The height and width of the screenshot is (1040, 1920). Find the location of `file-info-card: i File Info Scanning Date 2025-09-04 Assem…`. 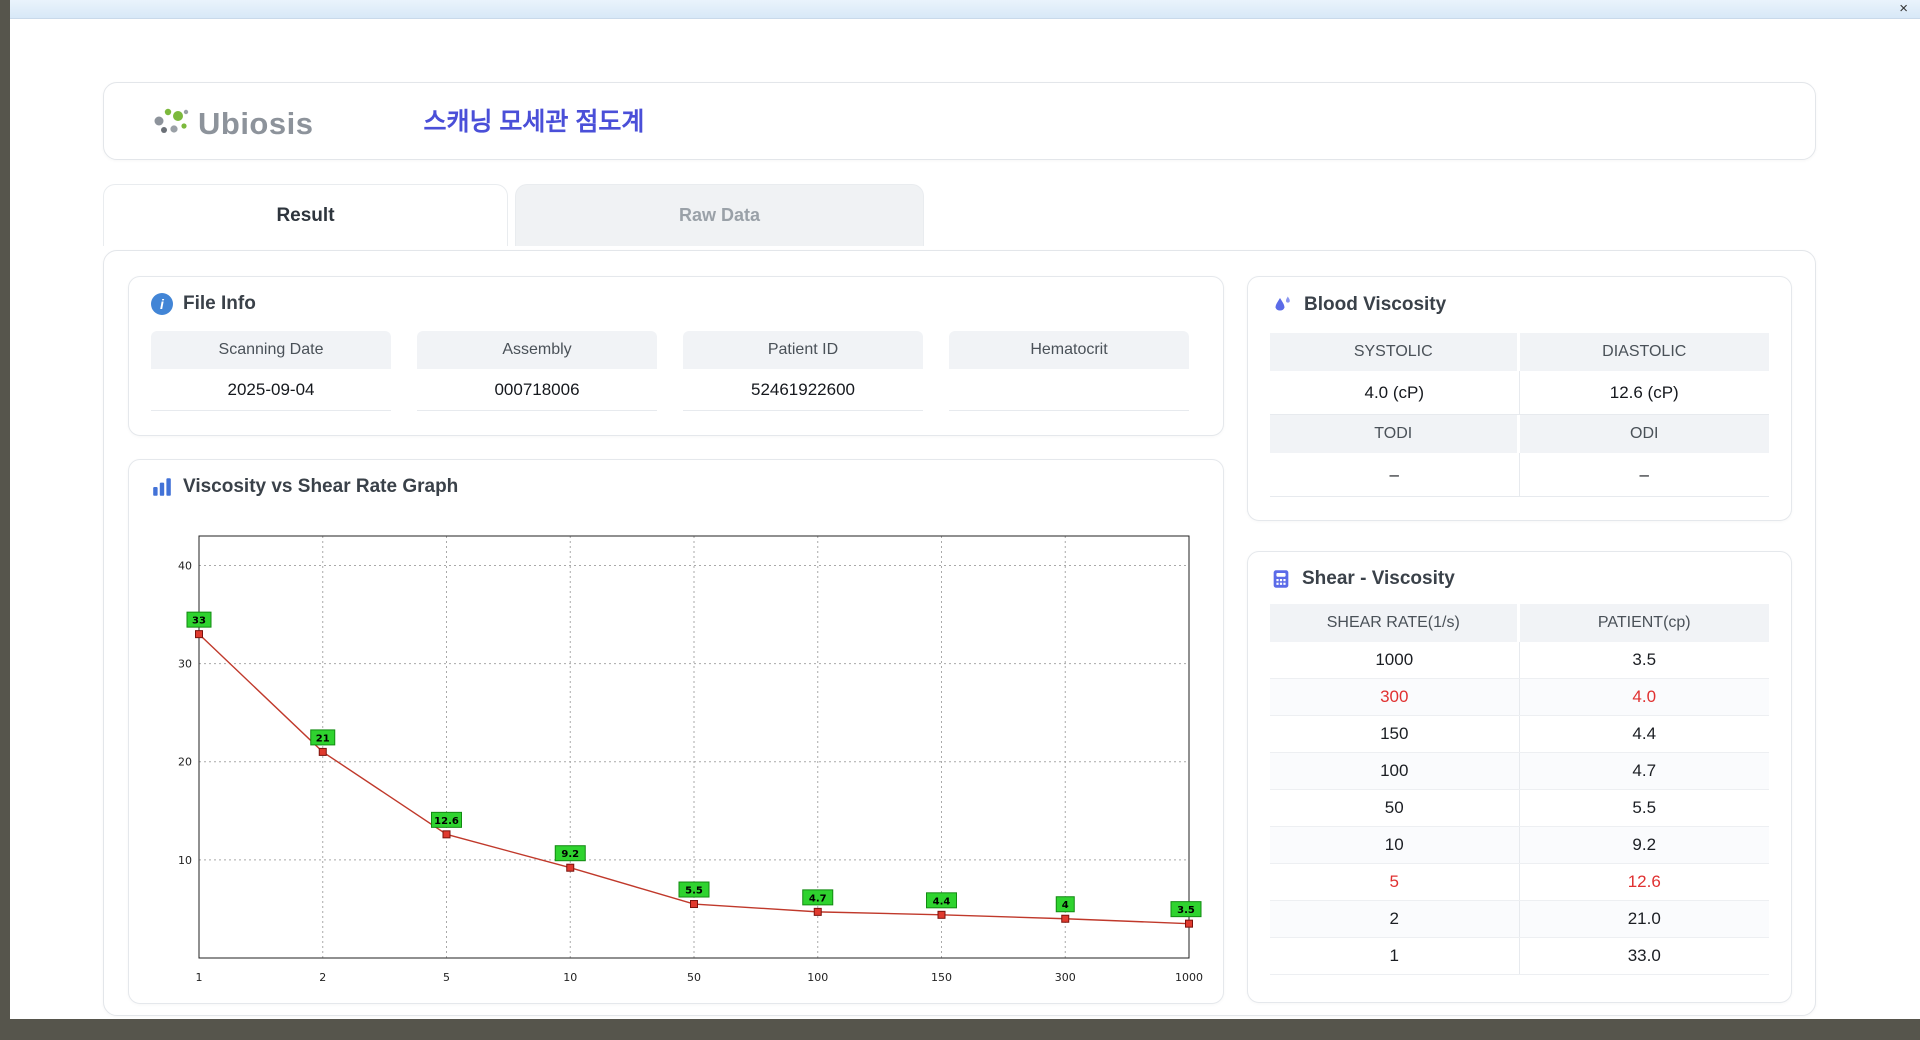

file-info-card: i File Info Scanning Date 2025-09-04 Assem… is located at coordinates (676, 356).